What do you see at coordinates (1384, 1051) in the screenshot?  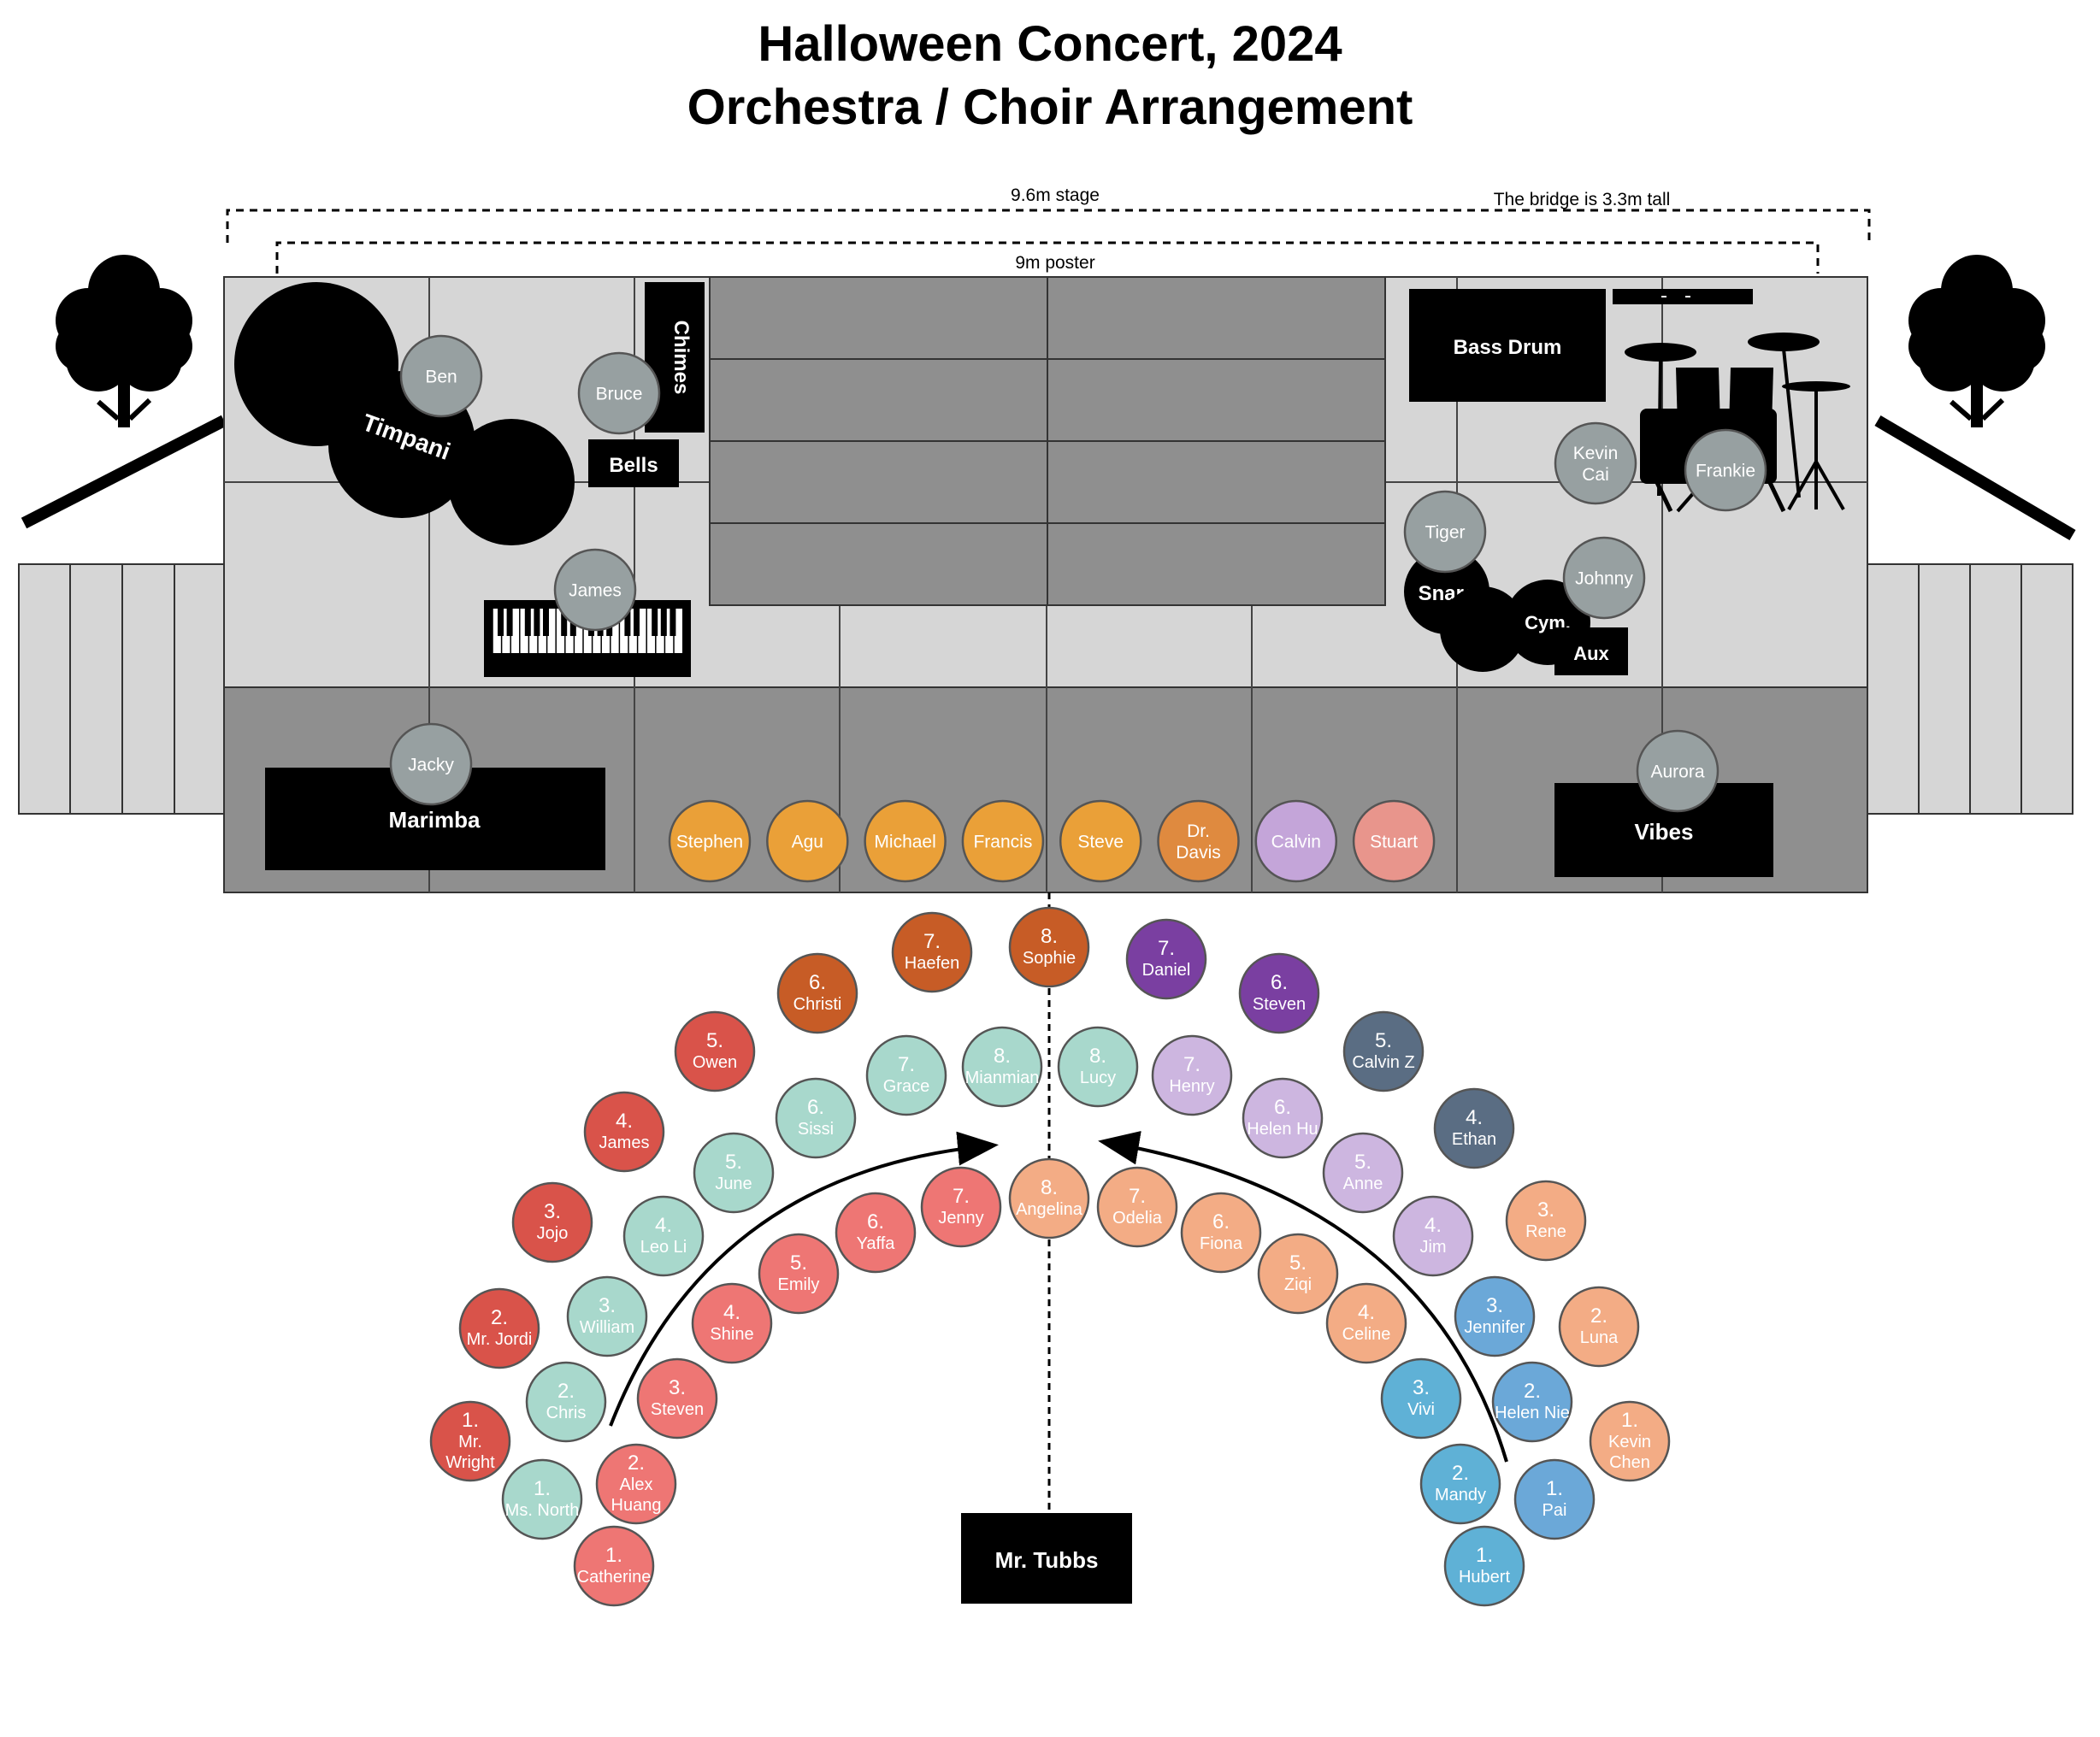 I see `choir-singer-calvin-z: 5.Calvin Z` at bounding box center [1384, 1051].